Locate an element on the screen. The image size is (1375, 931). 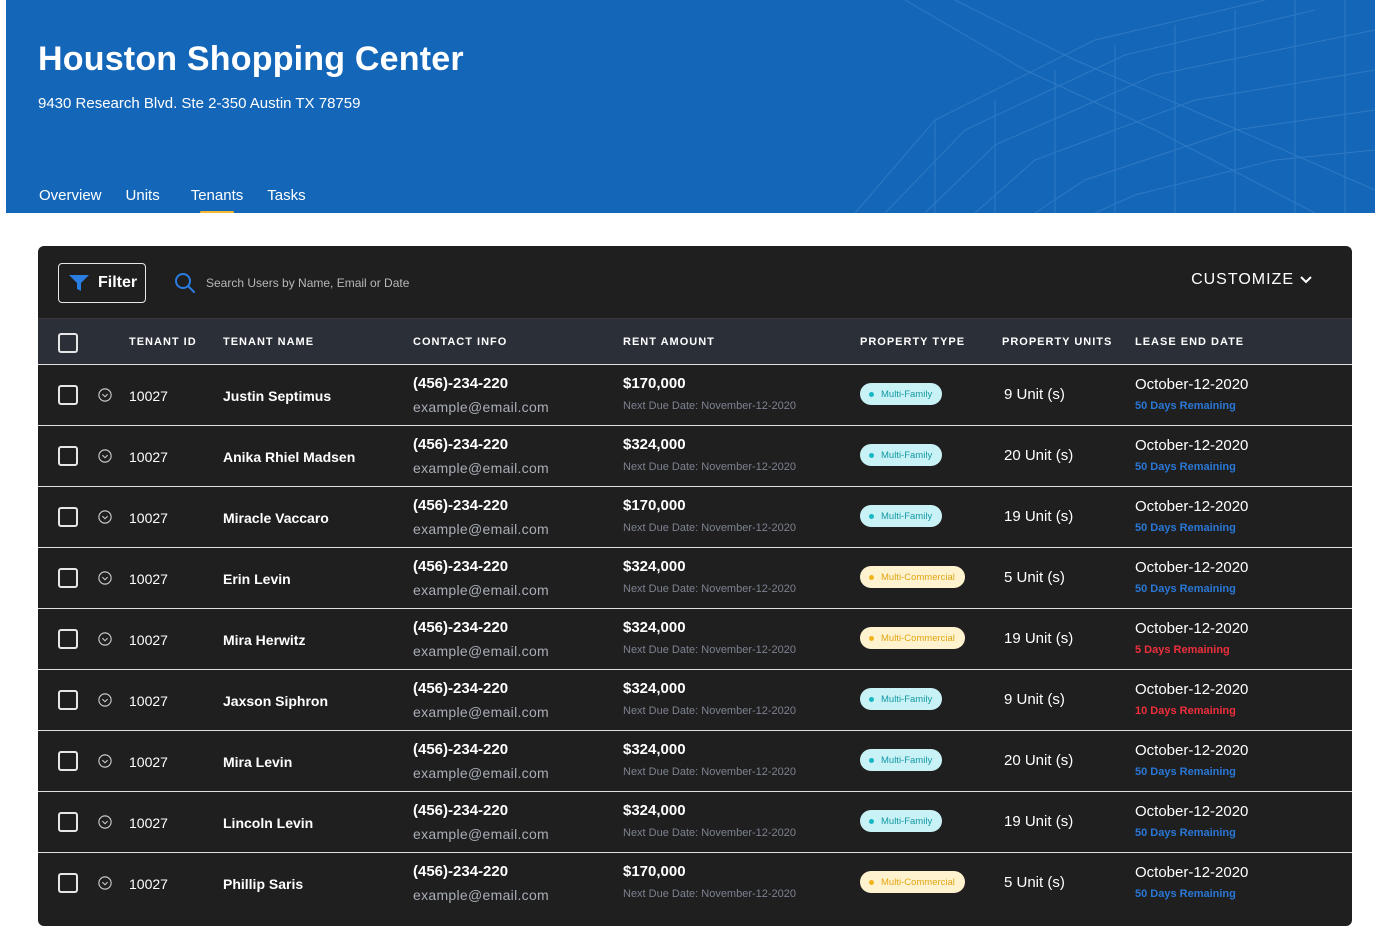
tenant-name: Anika Rhiel Madsen is located at coordinates (289, 457).